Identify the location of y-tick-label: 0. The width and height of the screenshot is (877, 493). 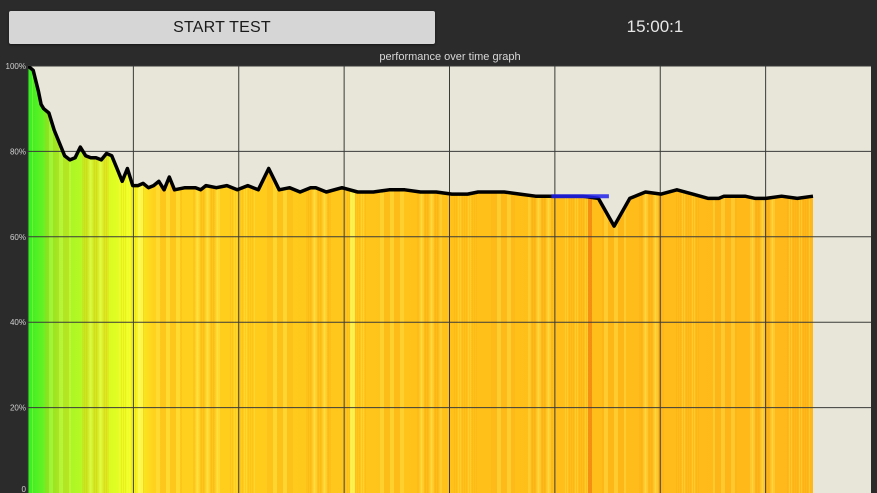
(24, 489).